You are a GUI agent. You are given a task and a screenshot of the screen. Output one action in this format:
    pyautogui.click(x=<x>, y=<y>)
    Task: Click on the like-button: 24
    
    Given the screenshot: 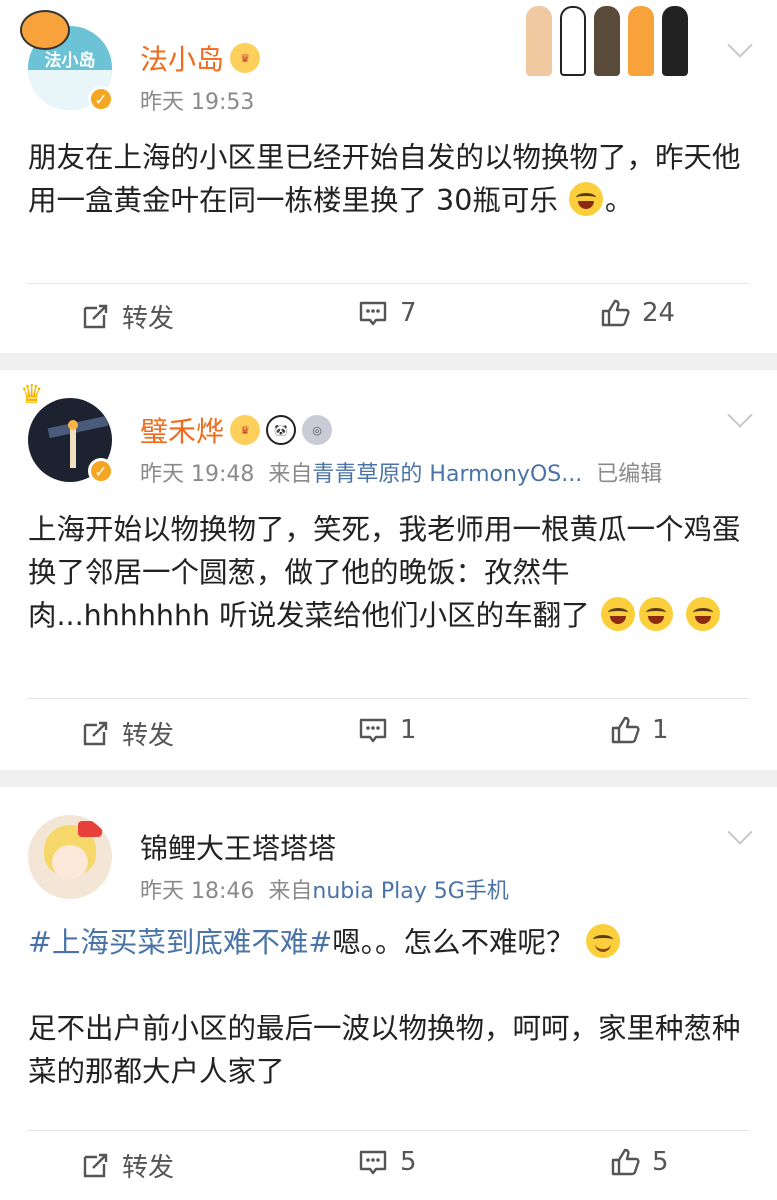 What is the action you would take?
    pyautogui.click(x=637, y=313)
    